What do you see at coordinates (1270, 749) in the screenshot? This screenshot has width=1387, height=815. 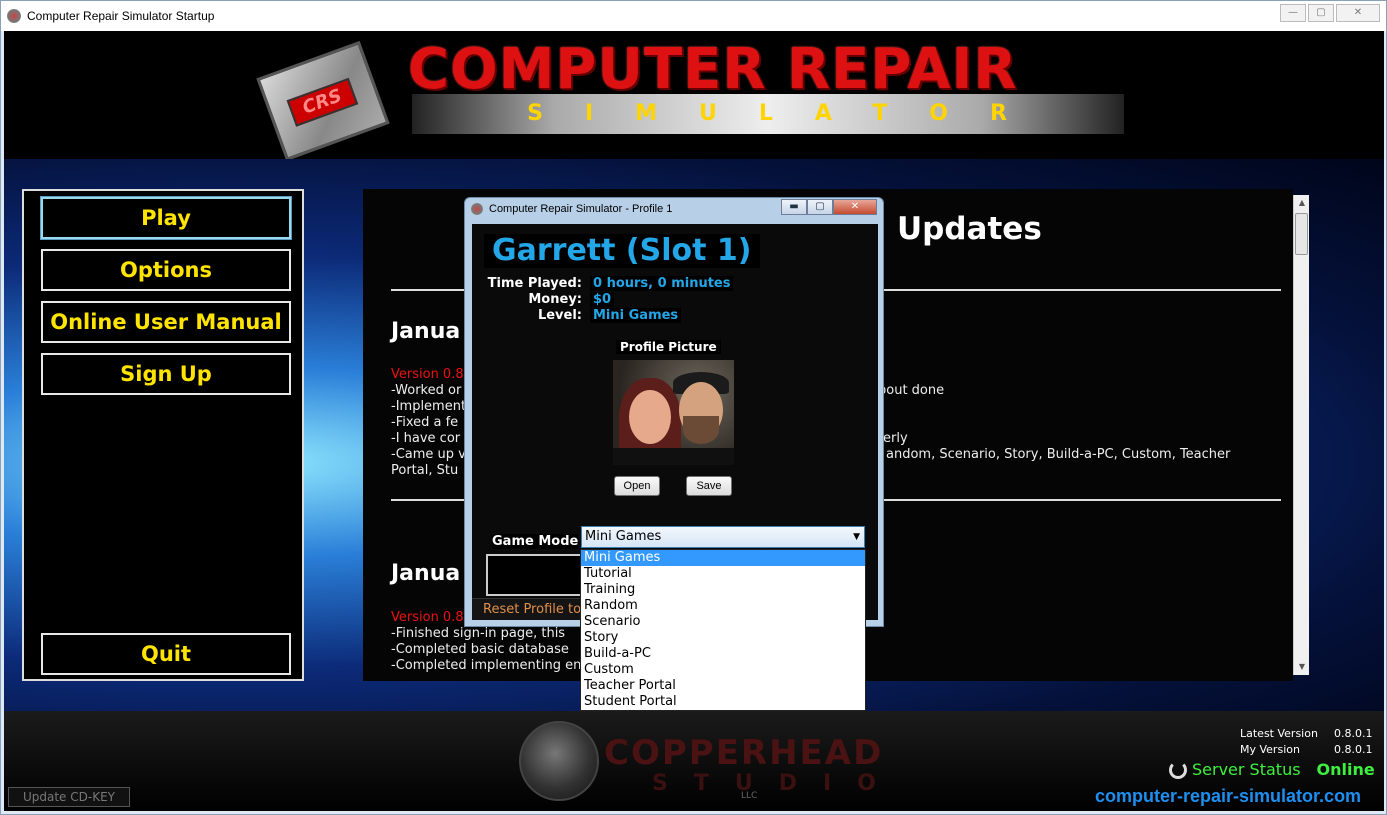 I see `my-version-label: My Version` at bounding box center [1270, 749].